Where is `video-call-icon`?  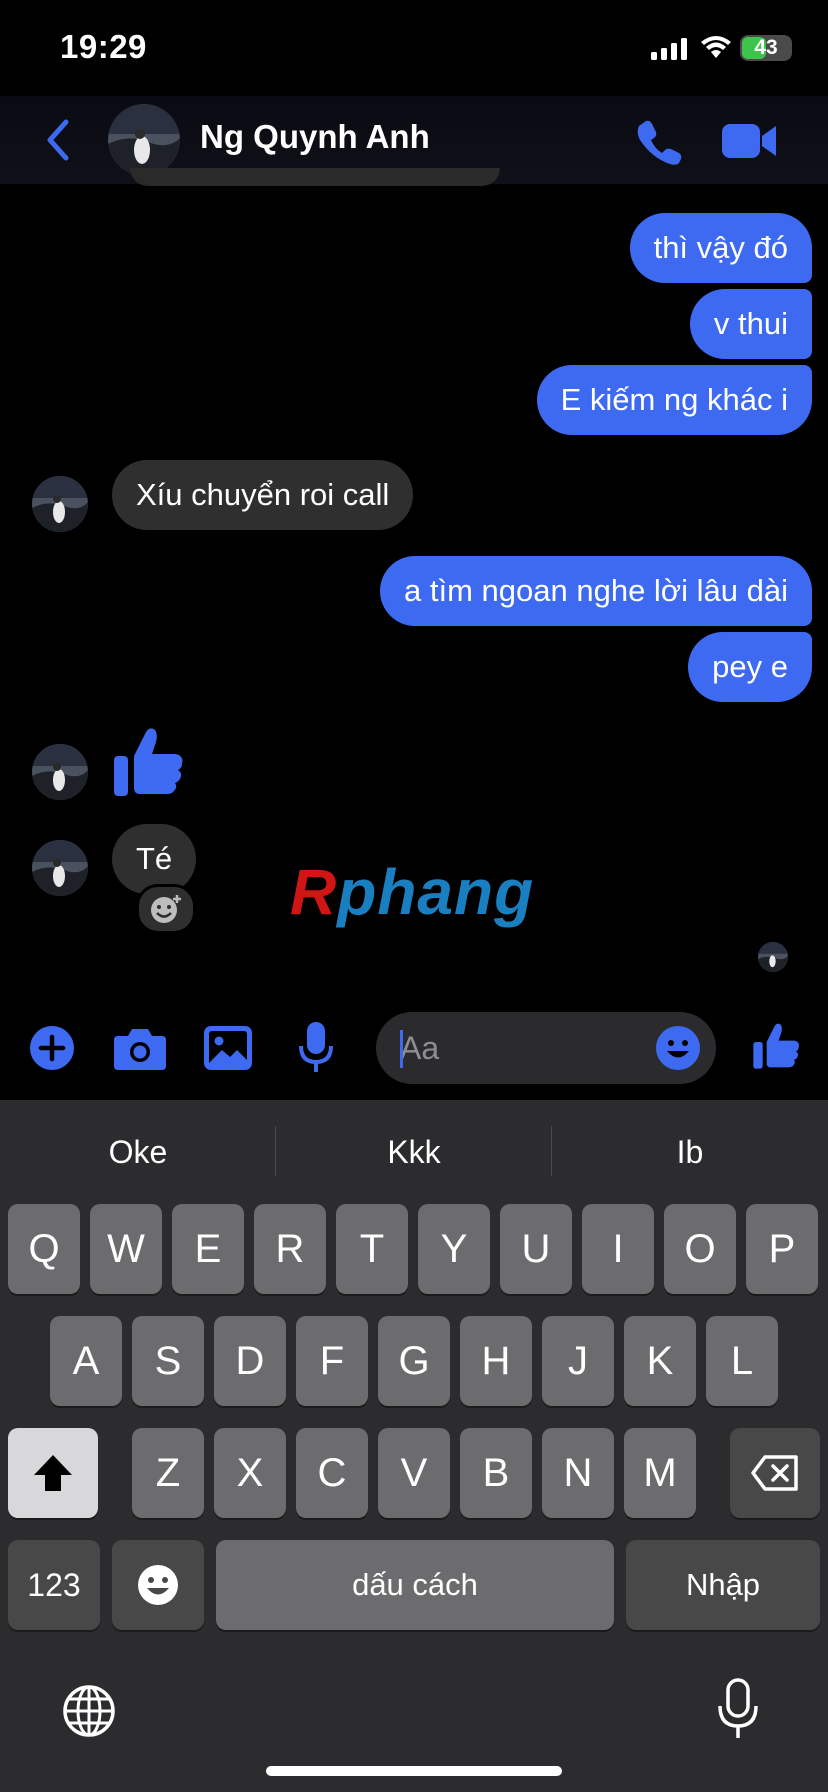
video-call-icon is located at coordinates (750, 141).